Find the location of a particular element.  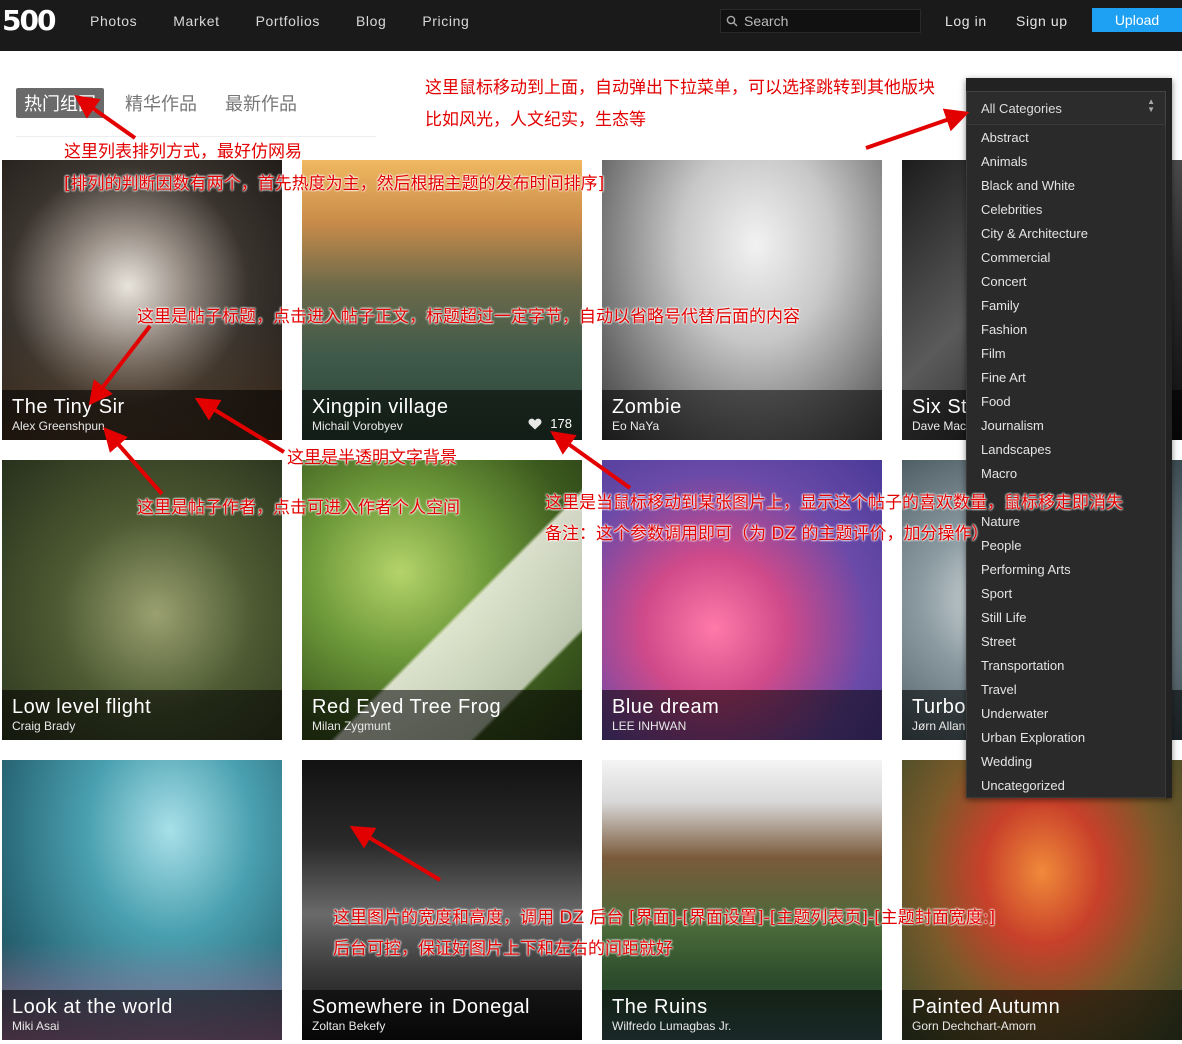

category-option: Transportation is located at coordinates (1022, 665).